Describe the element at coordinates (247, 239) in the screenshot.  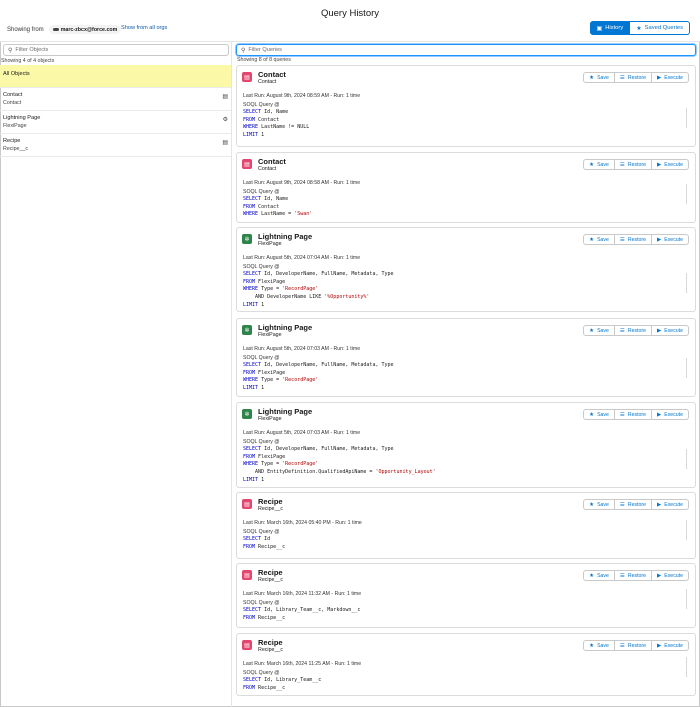
I see `lightning-page-icon: ✲` at that location.